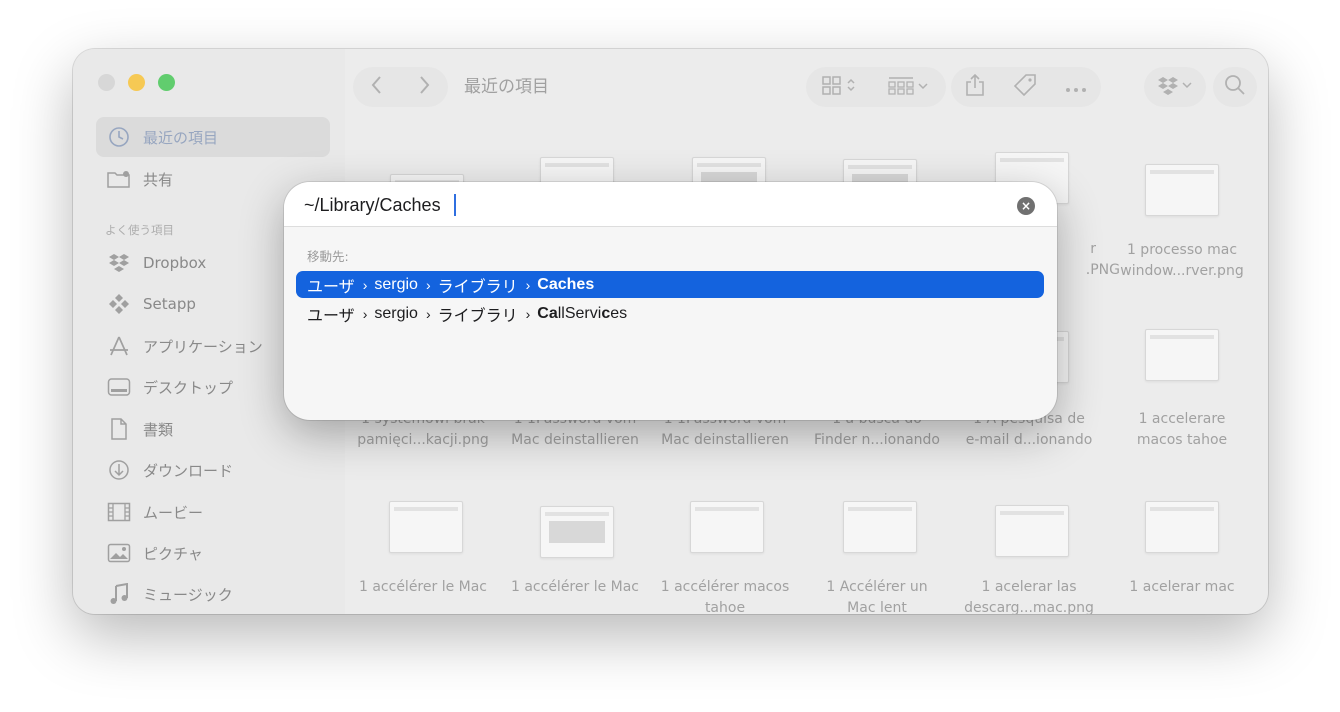 The width and height of the screenshot is (1340, 712). I want to click on match-highlight: Ca, so click(547, 313).